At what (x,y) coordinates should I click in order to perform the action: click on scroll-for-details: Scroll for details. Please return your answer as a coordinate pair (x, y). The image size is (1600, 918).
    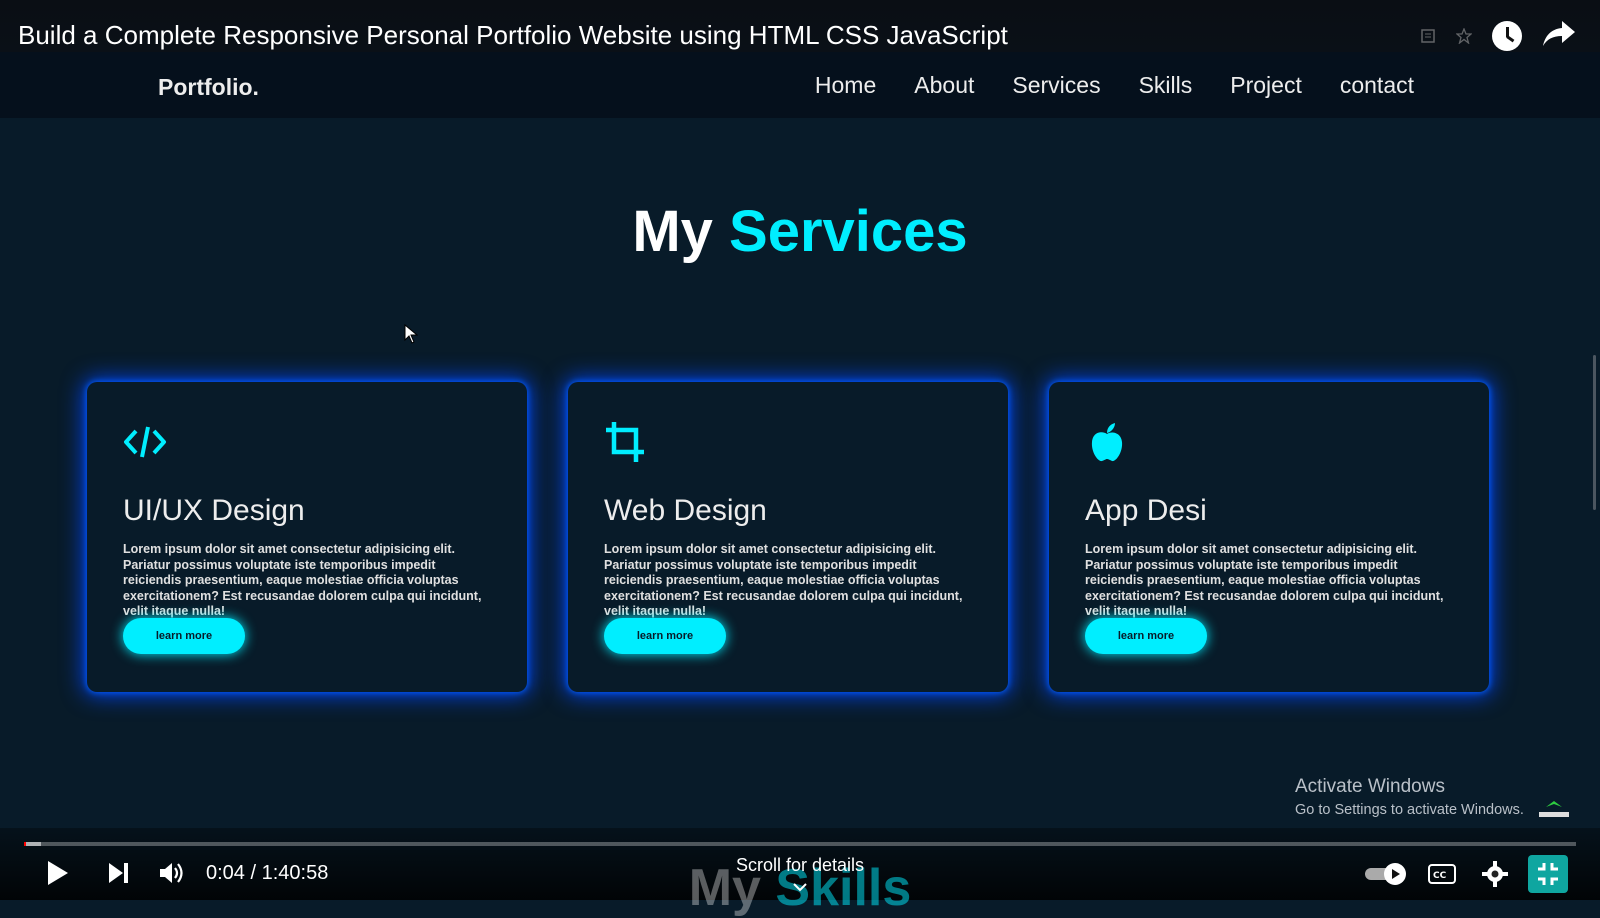
    Looking at the image, I should click on (800, 873).